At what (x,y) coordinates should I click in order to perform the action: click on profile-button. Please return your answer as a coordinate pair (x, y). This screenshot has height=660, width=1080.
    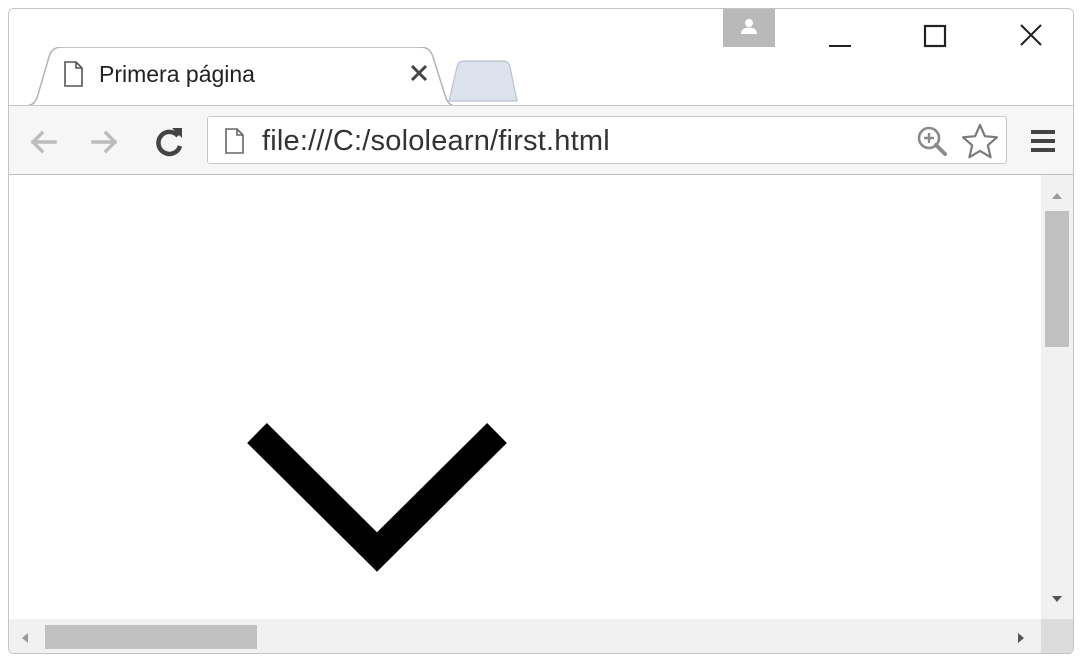
    Looking at the image, I should click on (749, 28).